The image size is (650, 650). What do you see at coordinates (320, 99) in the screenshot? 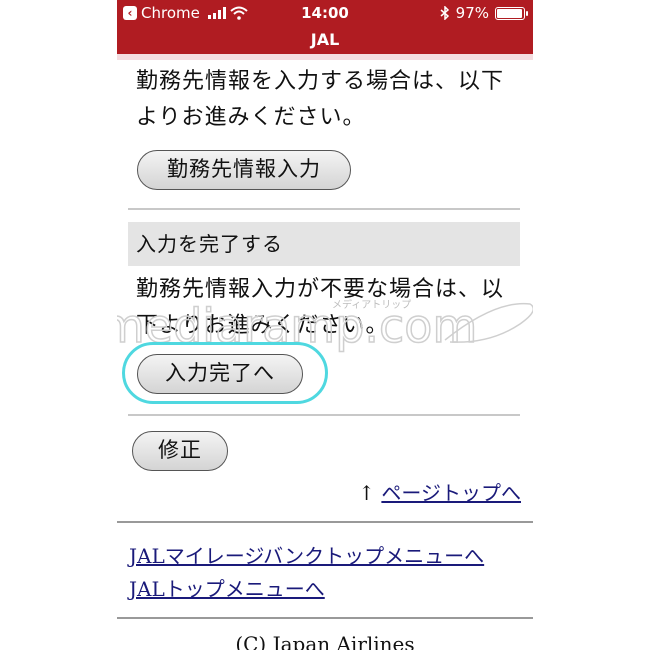
I see `work-info-description: 勤務先情報を入力する場合は、以下 よりお進みください。` at bounding box center [320, 99].